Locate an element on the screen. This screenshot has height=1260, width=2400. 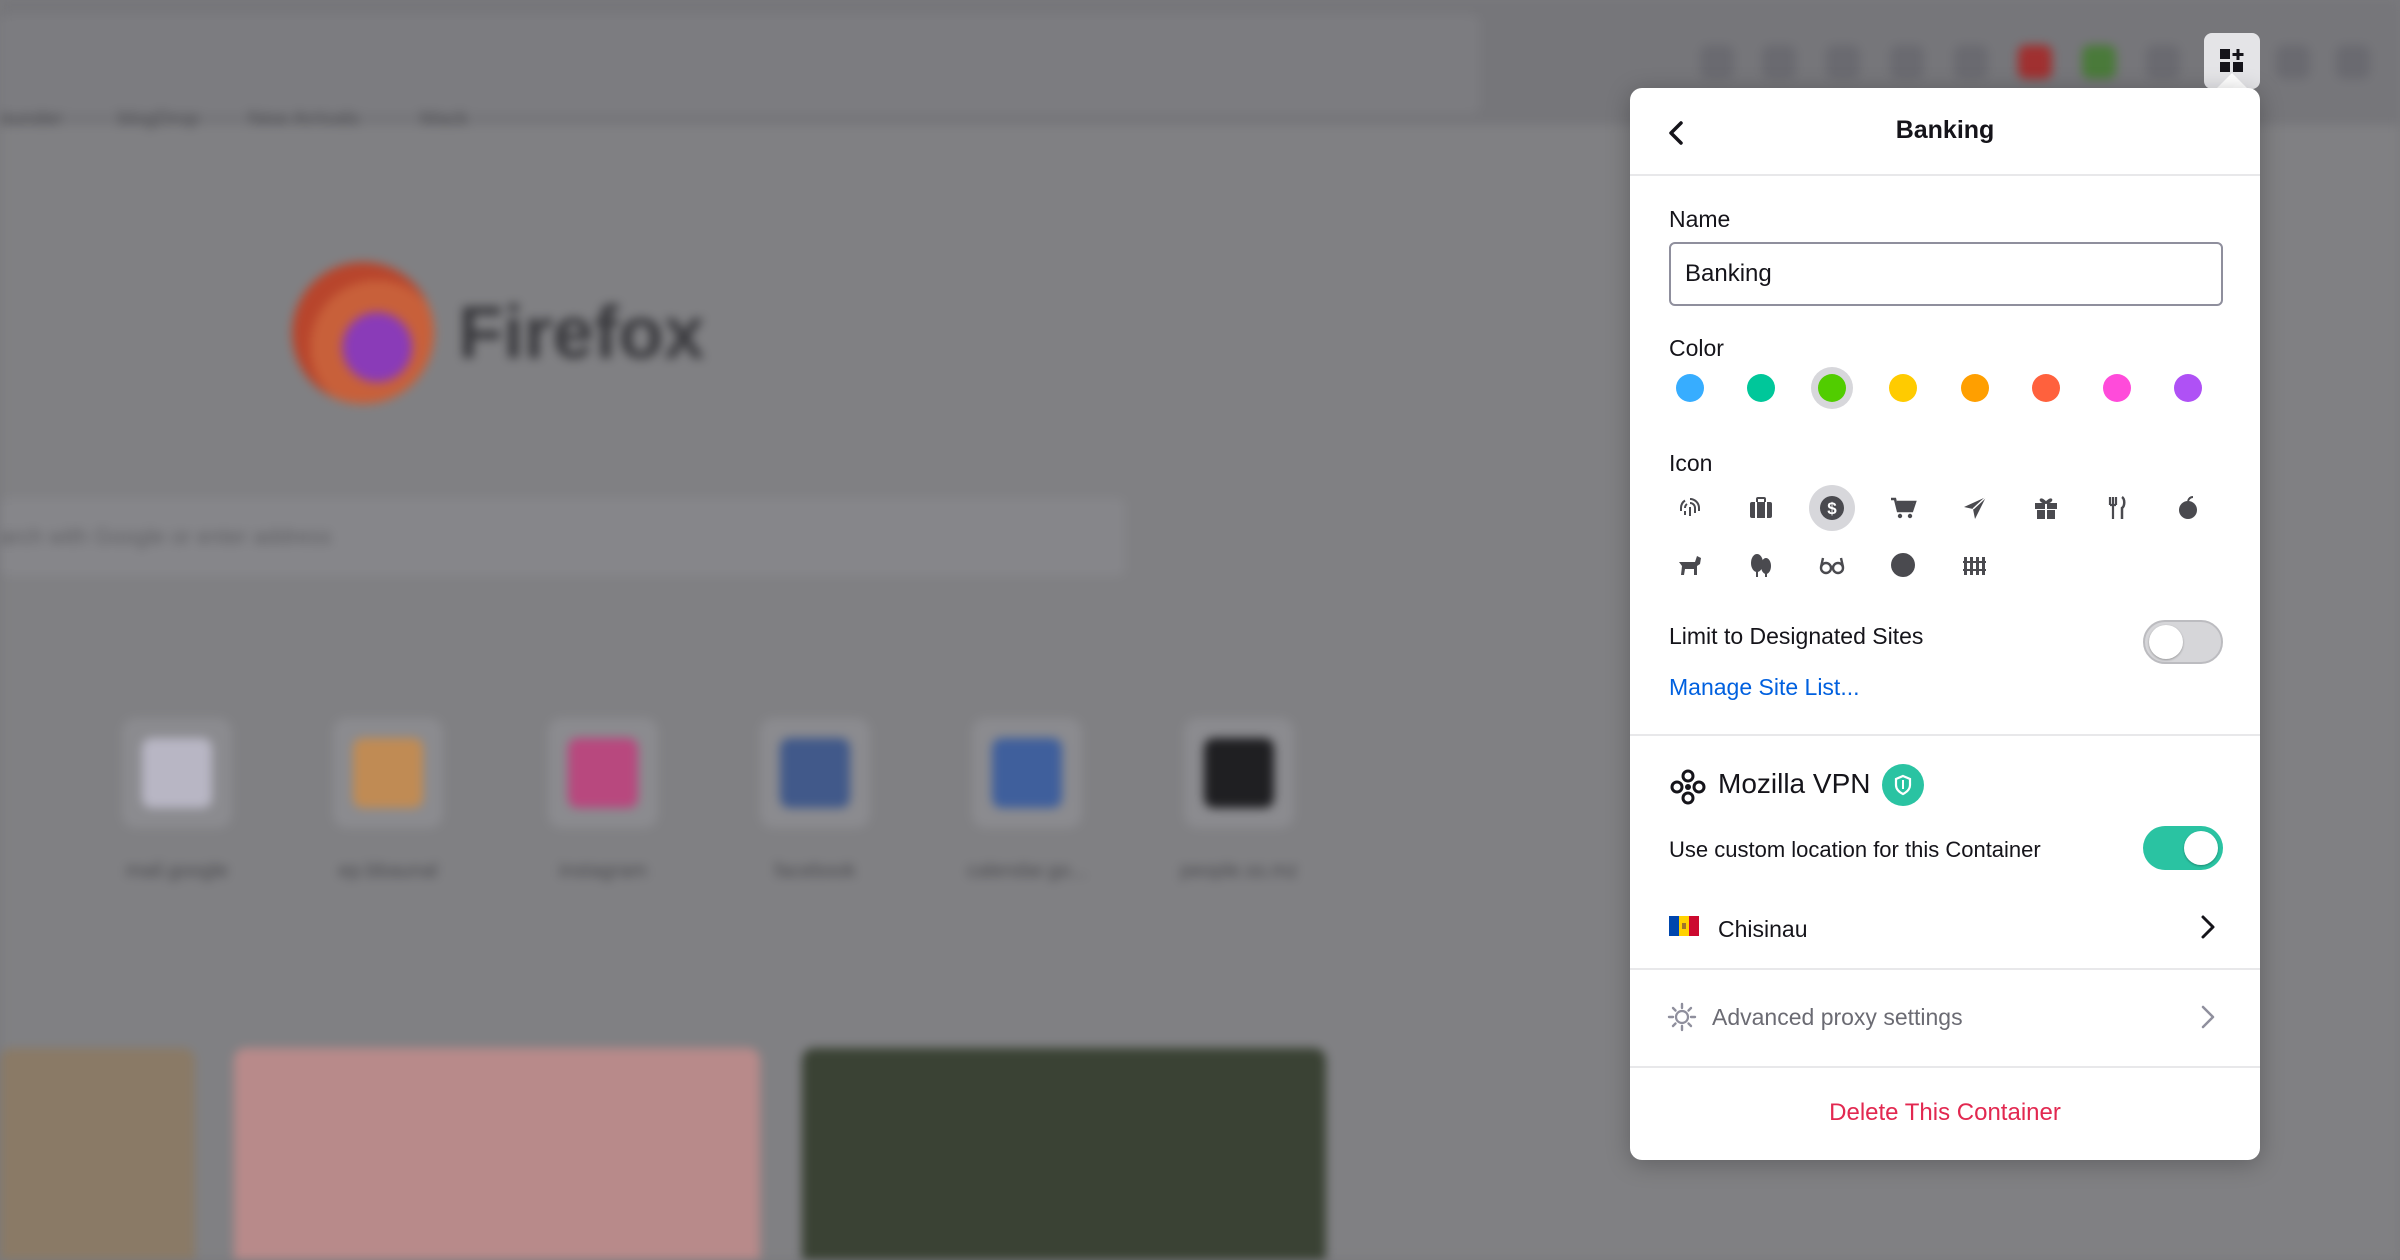
vpn-shield-badge is located at coordinates (1903, 785).